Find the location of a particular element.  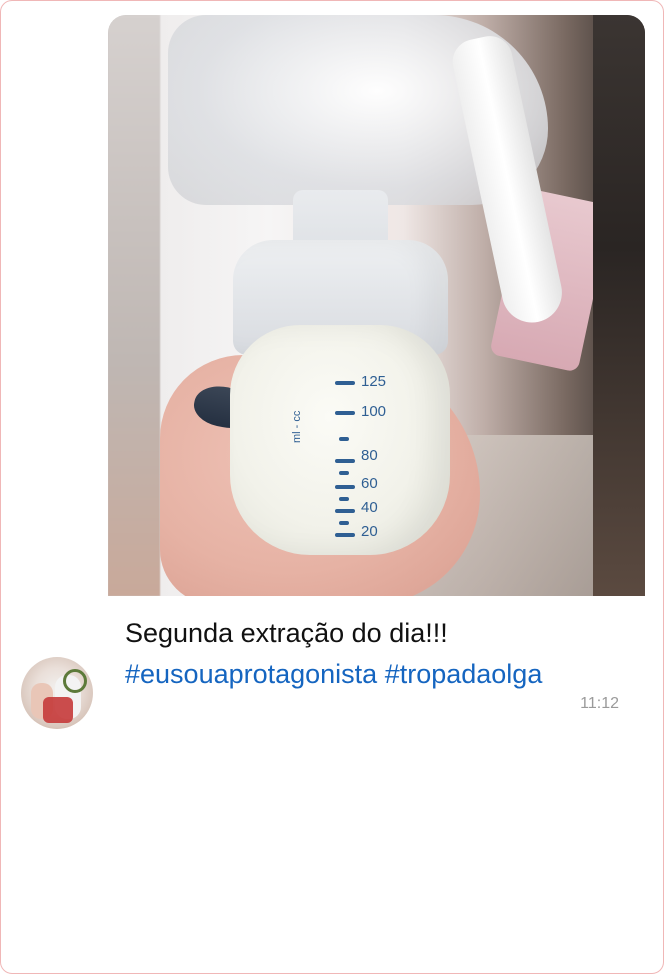

scale-label: 60 is located at coordinates (369, 483).